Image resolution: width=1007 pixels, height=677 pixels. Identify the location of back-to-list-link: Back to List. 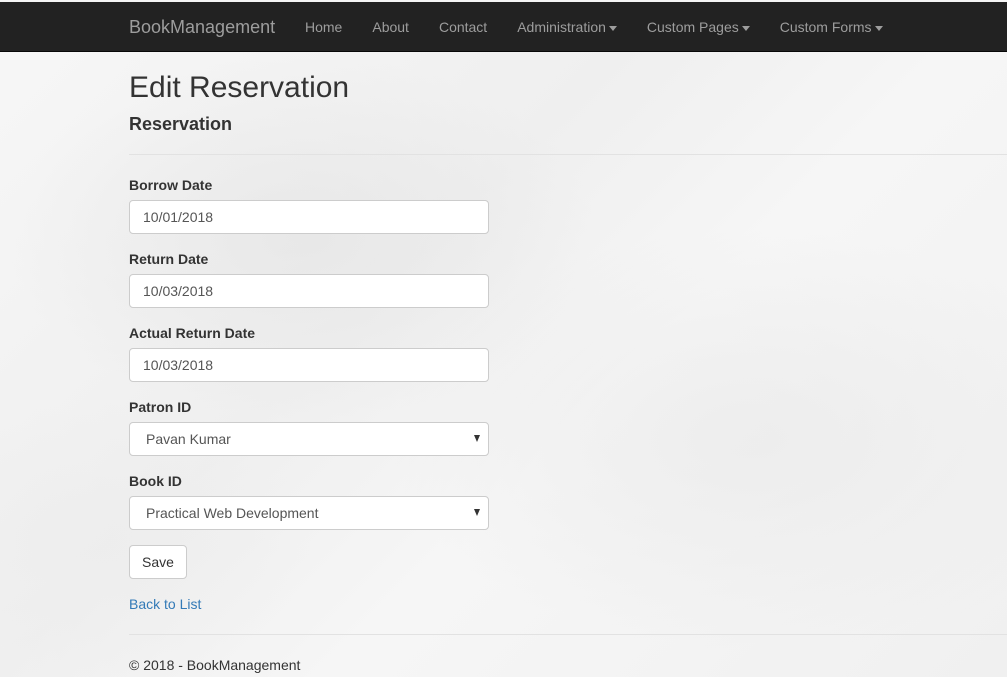
(165, 604).